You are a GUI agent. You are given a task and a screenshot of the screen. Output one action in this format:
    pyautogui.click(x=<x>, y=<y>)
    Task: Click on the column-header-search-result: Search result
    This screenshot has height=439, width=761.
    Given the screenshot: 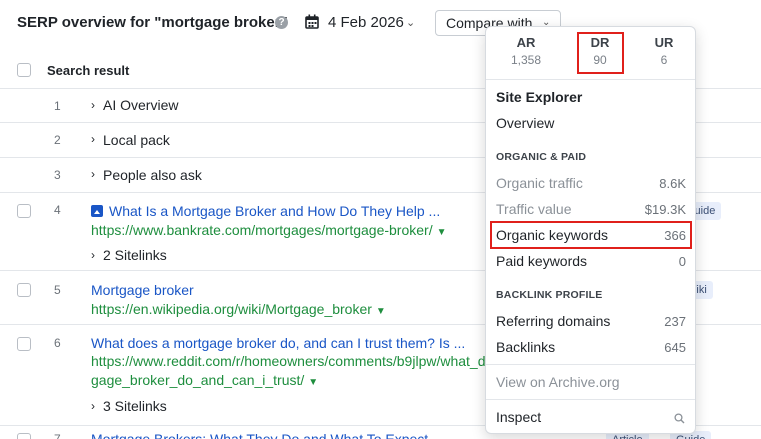 What is the action you would take?
    pyautogui.click(x=88, y=70)
    